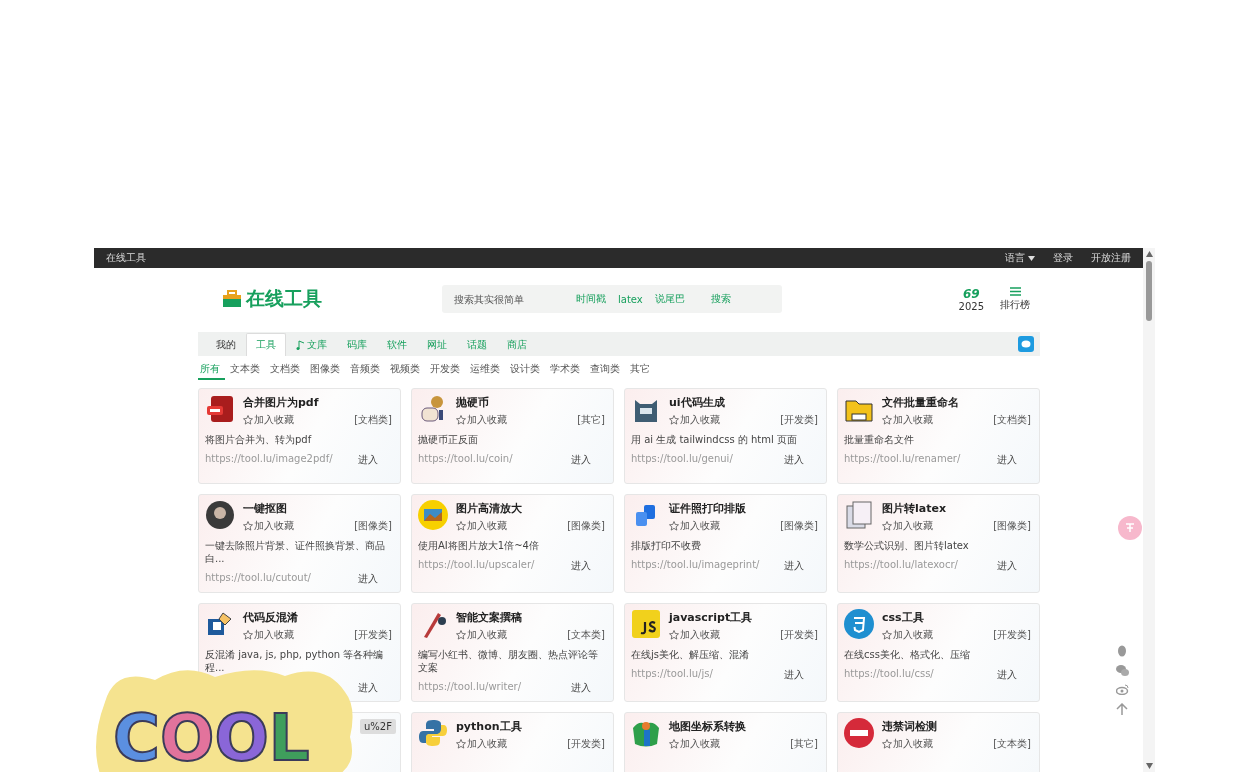  I want to click on tool-url: https://tool.lu/writer/, so click(470, 687).